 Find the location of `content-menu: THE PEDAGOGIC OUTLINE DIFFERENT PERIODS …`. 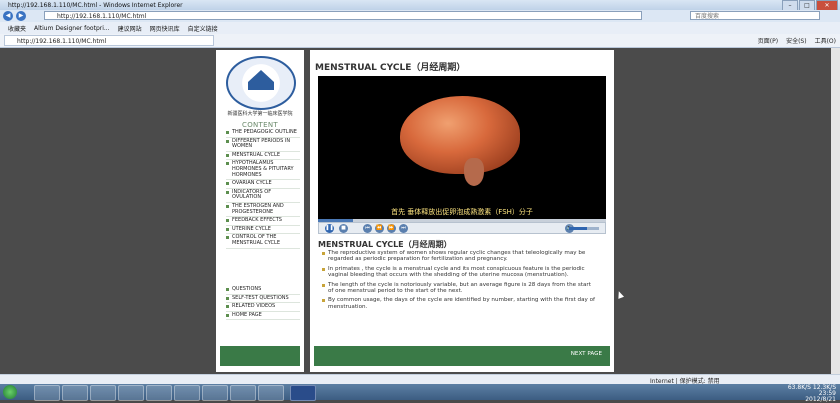

content-menu: THE PEDAGOGIC OUTLINE DIFFERENT PERIODS … is located at coordinates (263, 189).